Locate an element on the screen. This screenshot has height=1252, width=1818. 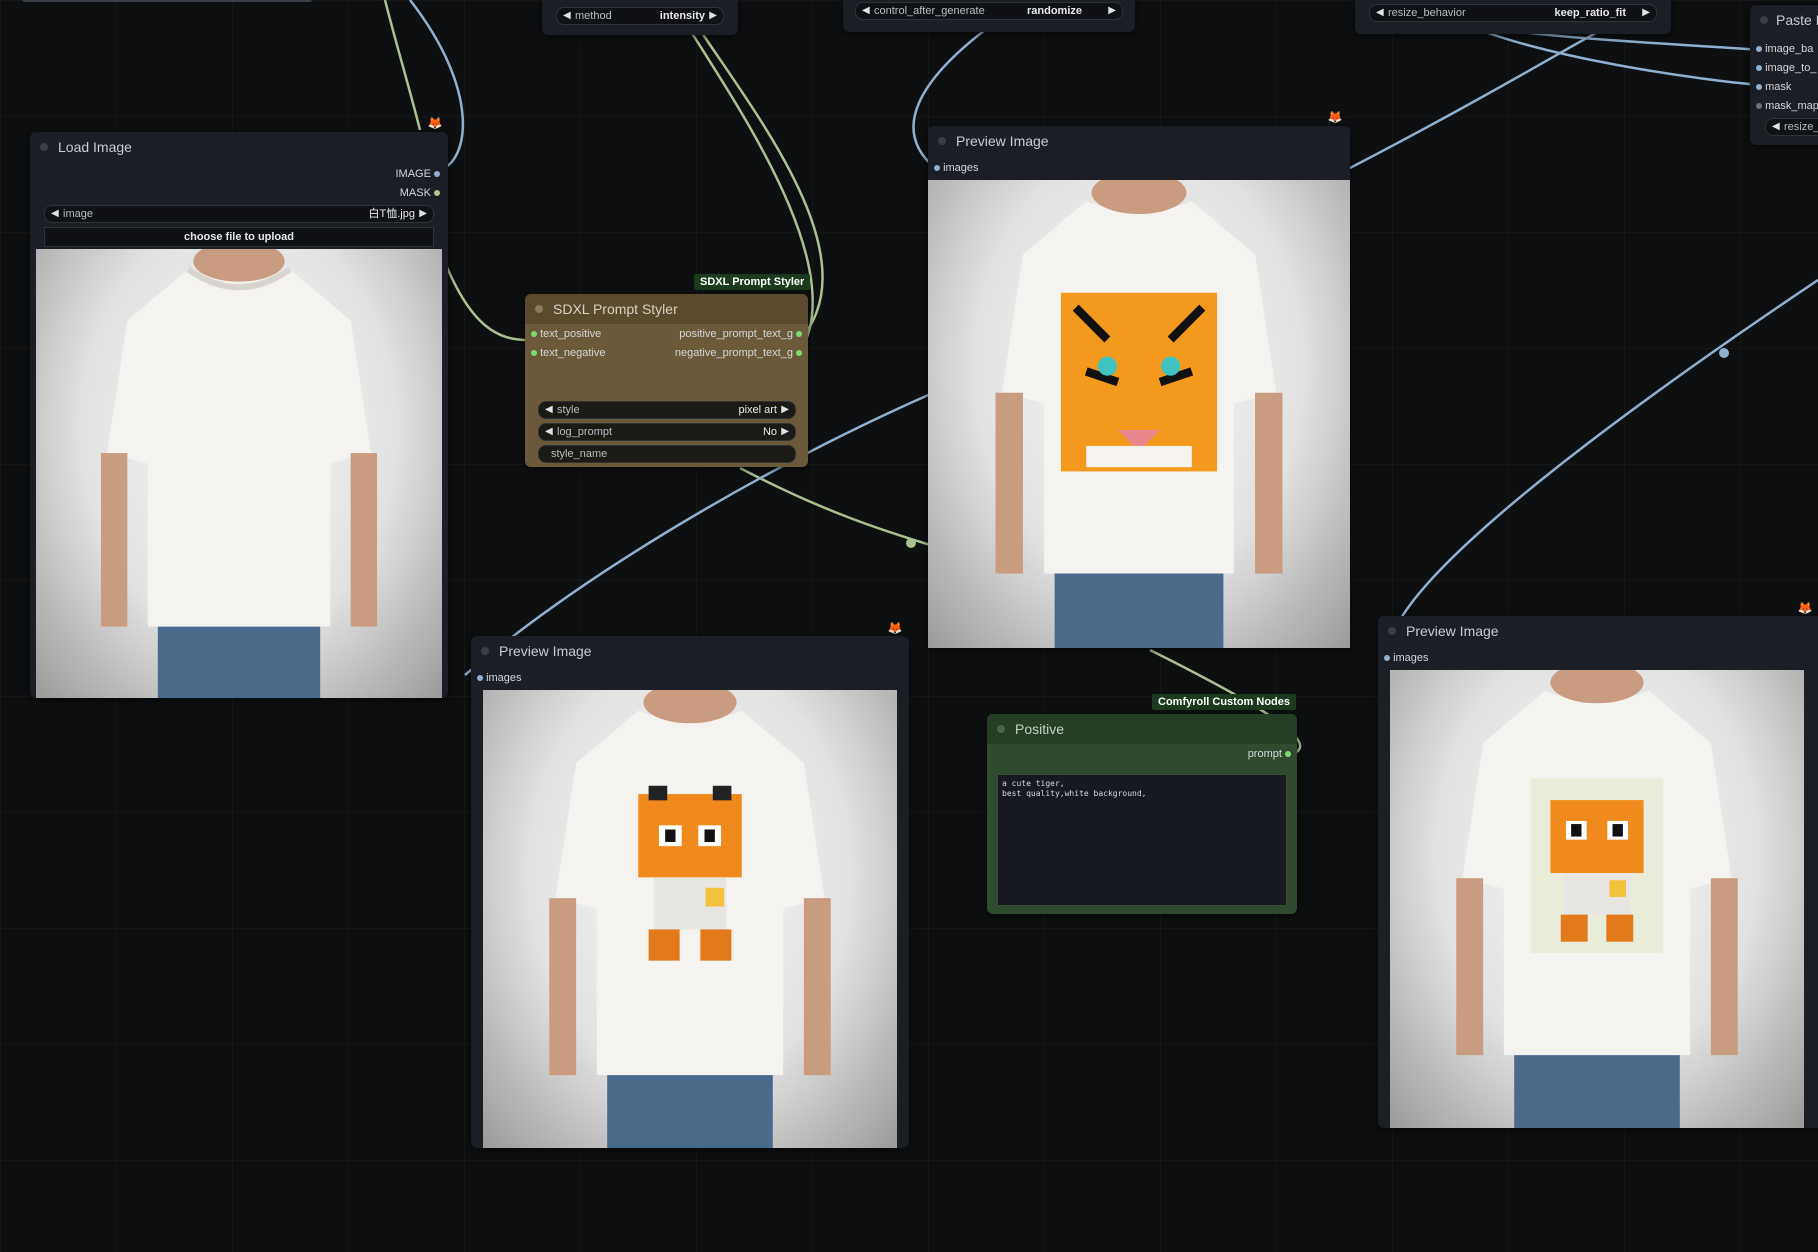
method-label: method is located at coordinates (593, 16).